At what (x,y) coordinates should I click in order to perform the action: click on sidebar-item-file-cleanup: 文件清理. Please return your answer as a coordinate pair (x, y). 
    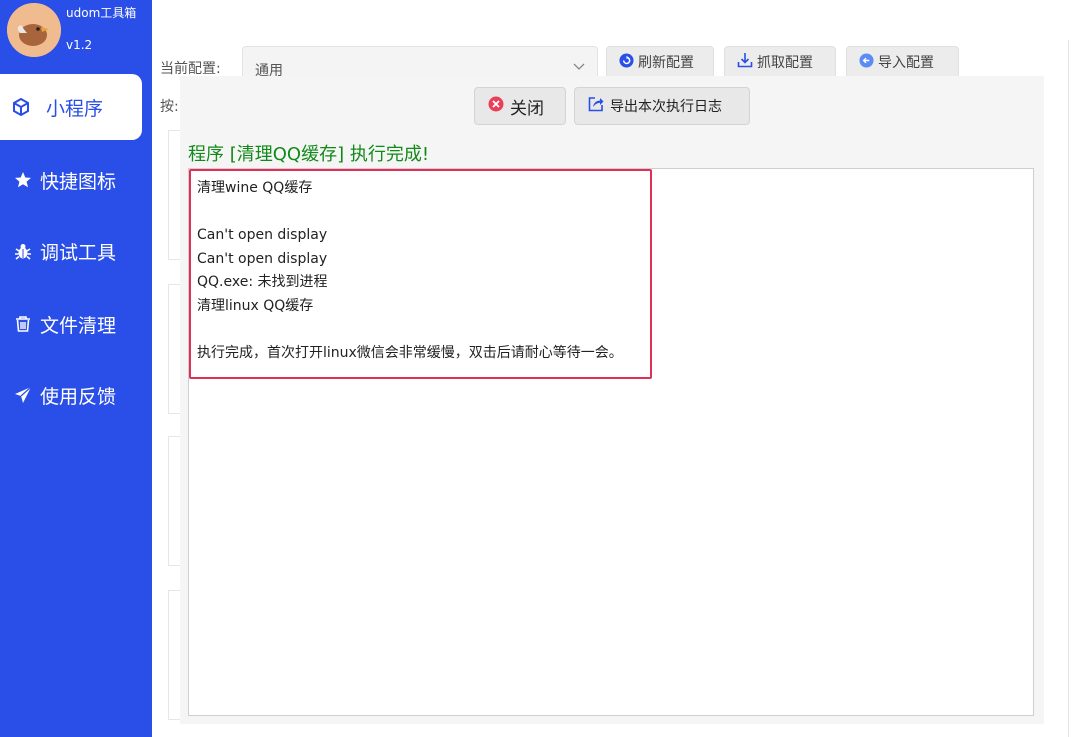
    Looking at the image, I should click on (71, 324).